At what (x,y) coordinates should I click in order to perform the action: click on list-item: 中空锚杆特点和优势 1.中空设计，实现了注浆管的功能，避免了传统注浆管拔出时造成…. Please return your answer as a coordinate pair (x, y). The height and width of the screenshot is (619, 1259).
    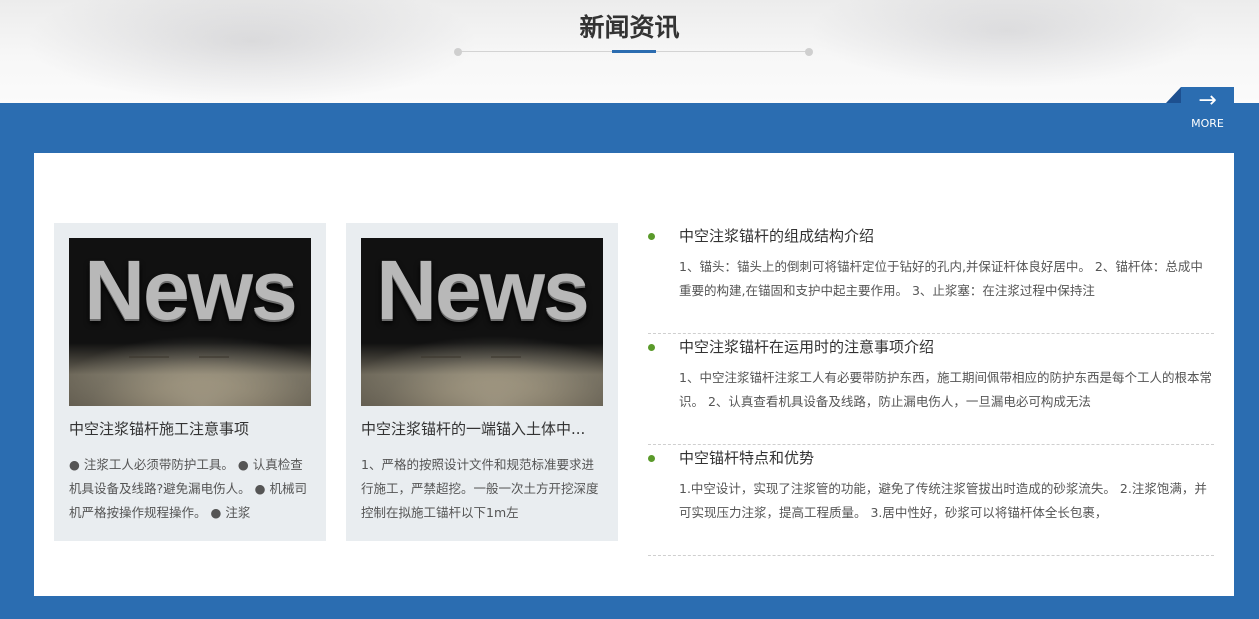
    Looking at the image, I should click on (931, 500).